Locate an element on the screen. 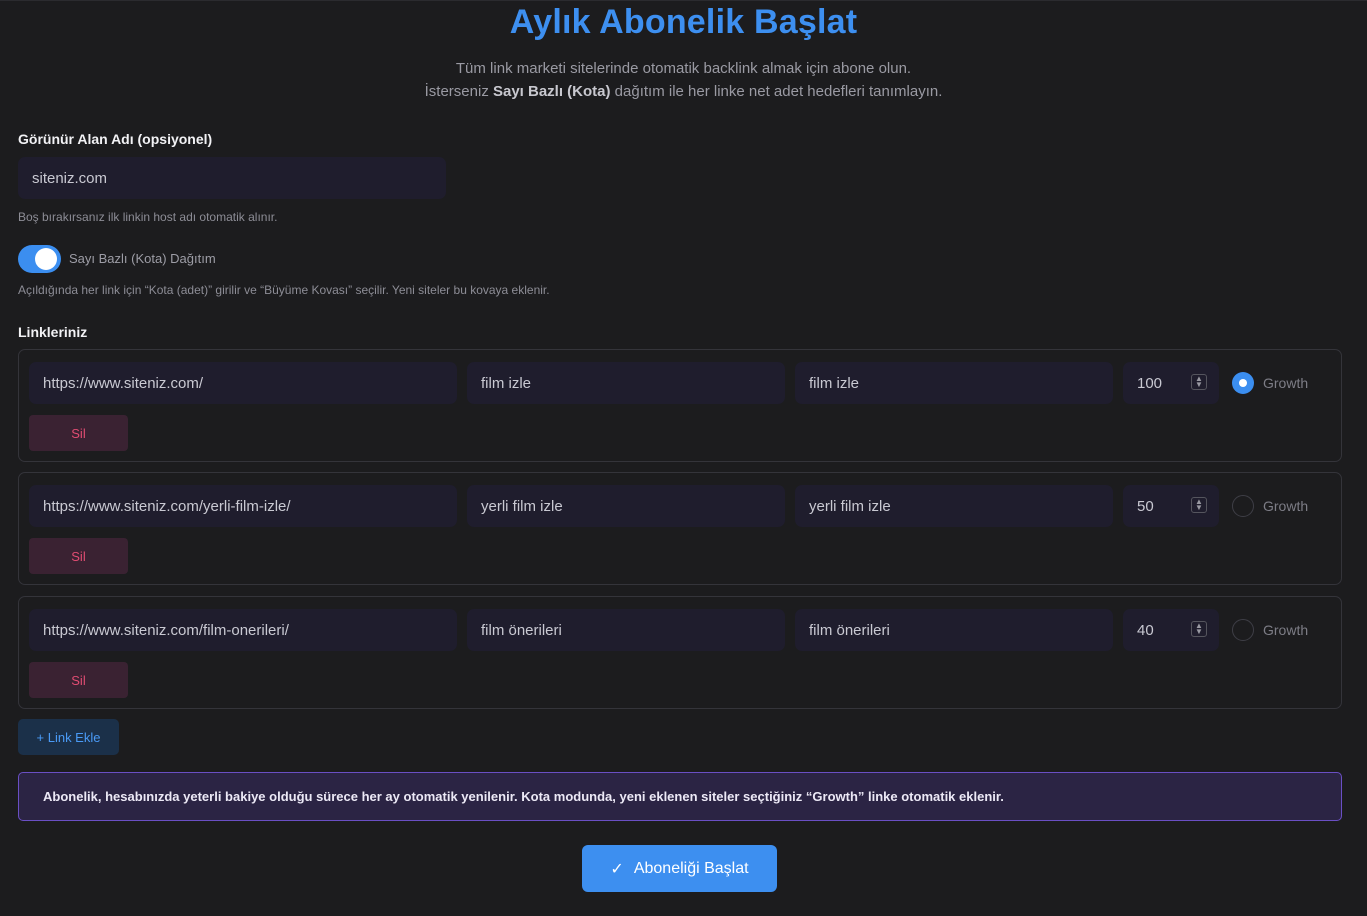 This screenshot has height=916, width=1367. add-link-button: + Link Ekle is located at coordinates (68, 737).